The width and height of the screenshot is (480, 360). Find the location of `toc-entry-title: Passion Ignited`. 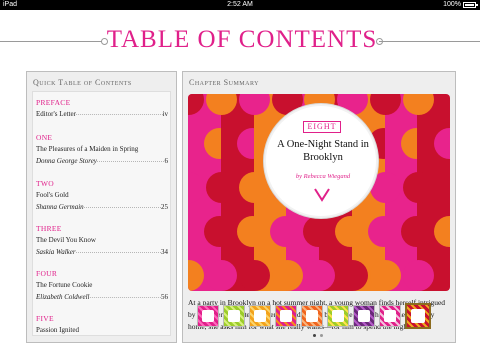

toc-entry-title: Passion Ignited is located at coordinates (57, 330).